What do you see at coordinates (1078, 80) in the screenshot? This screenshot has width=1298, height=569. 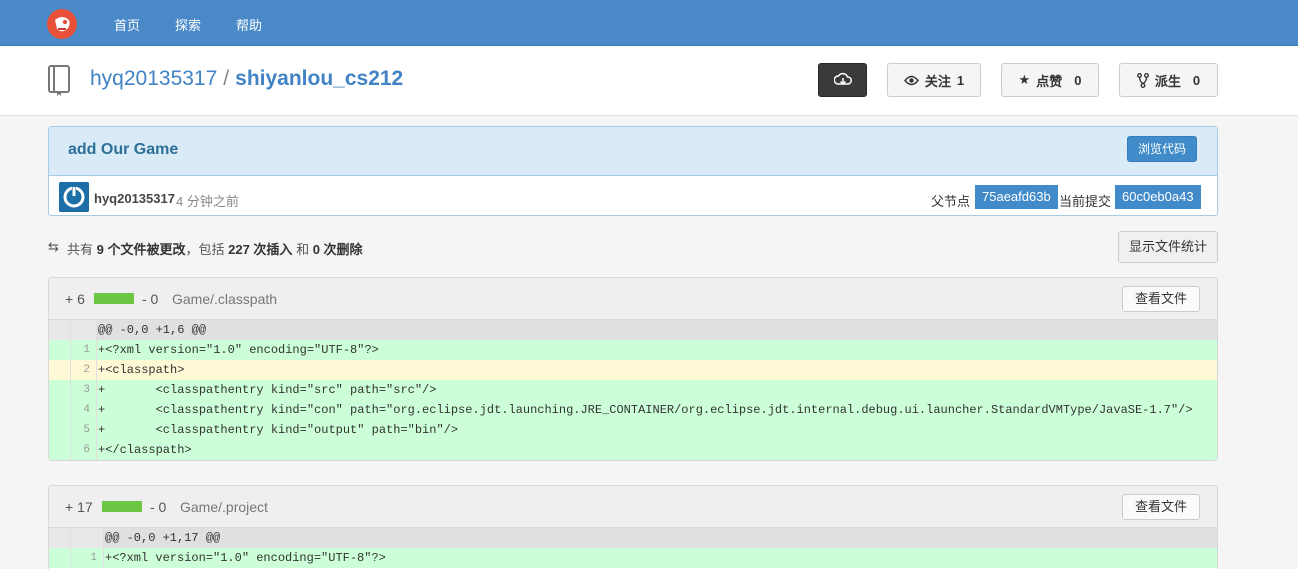 I see `star-count: 0` at bounding box center [1078, 80].